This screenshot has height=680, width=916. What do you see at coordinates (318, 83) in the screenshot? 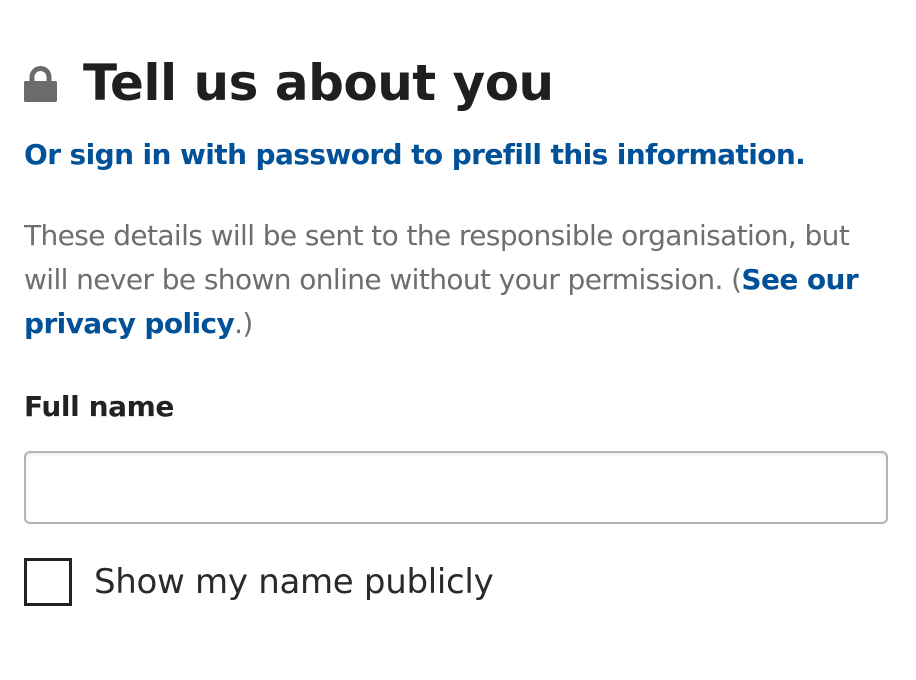
I see `page-title: Tell us about you` at bounding box center [318, 83].